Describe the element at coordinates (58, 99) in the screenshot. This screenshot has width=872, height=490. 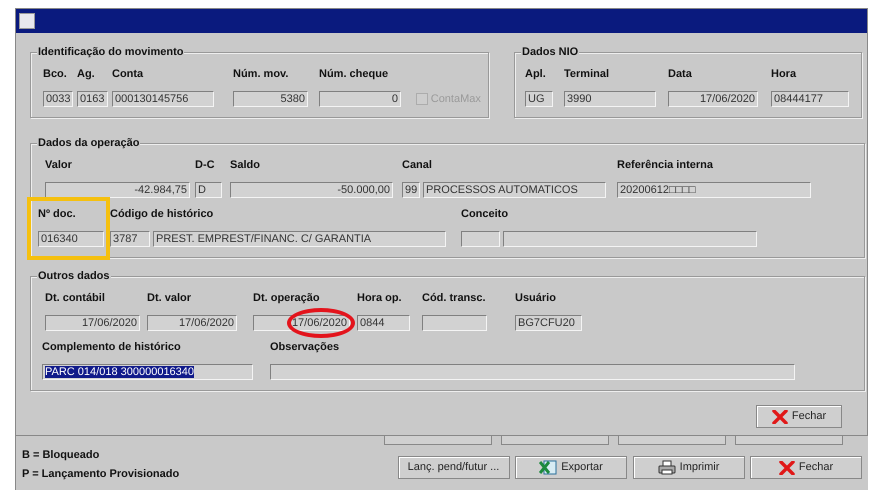
I see `input-field: 0033` at that location.